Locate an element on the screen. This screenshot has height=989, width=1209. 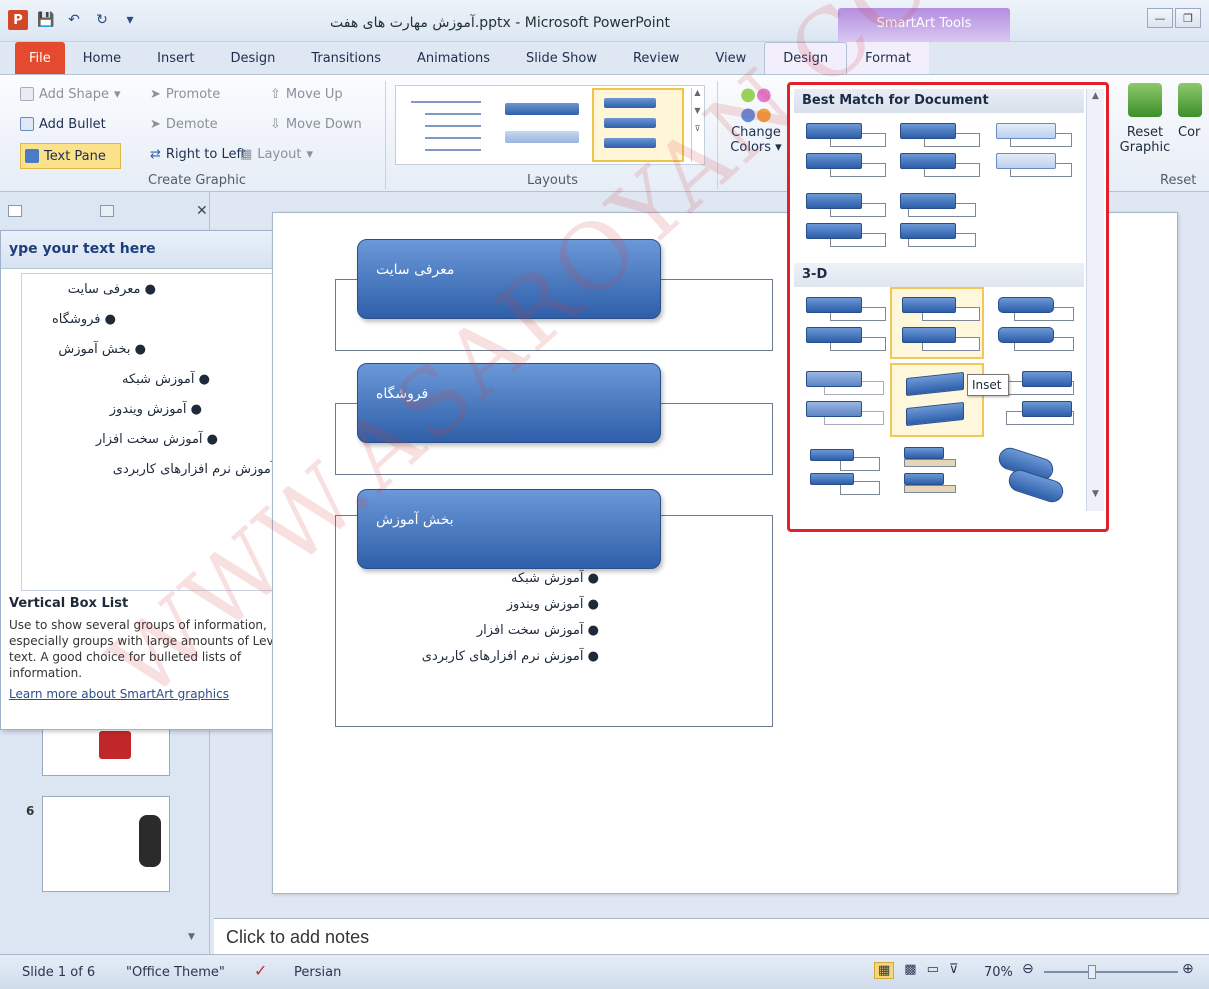
gallery-item-hover is located at coordinates (937, 323).